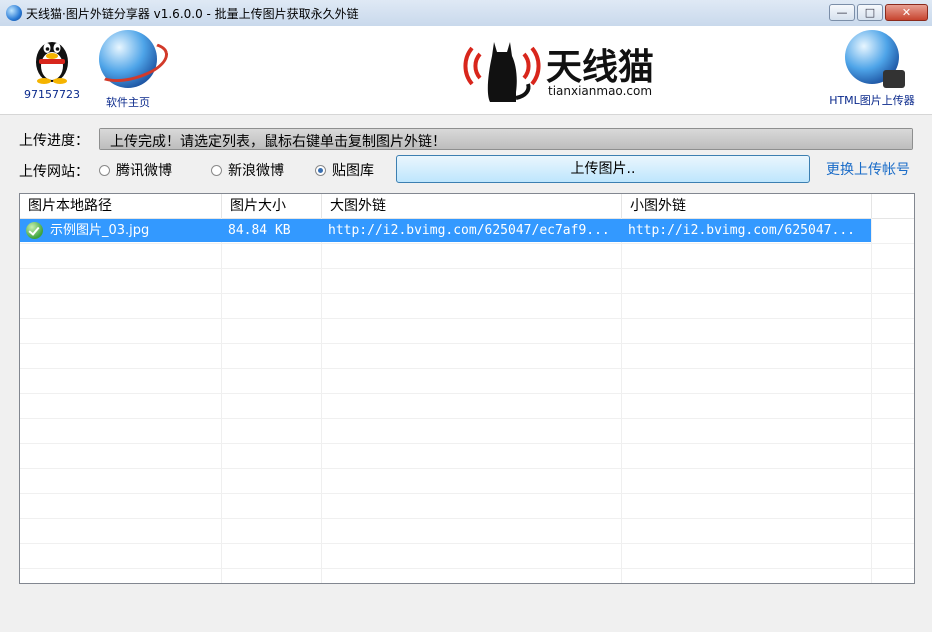  I want to click on upload-images-button: 上传图片.., so click(603, 169).